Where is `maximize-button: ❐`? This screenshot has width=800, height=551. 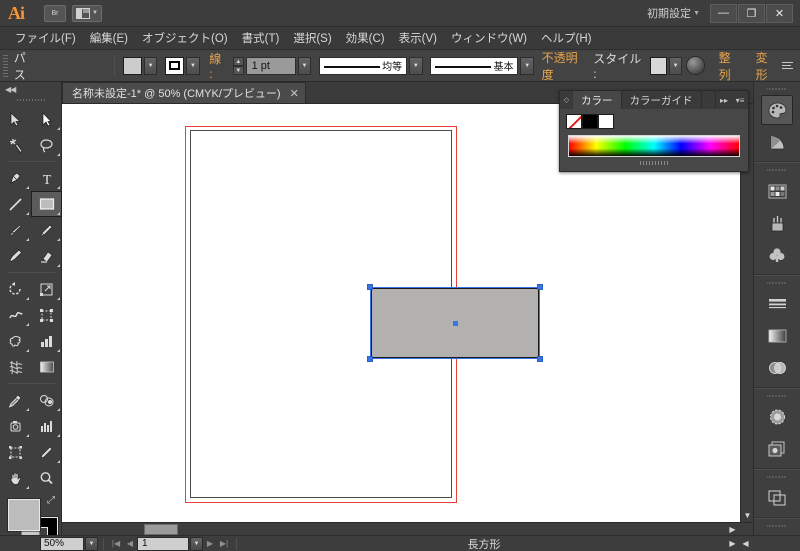 maximize-button: ❐ is located at coordinates (751, 13).